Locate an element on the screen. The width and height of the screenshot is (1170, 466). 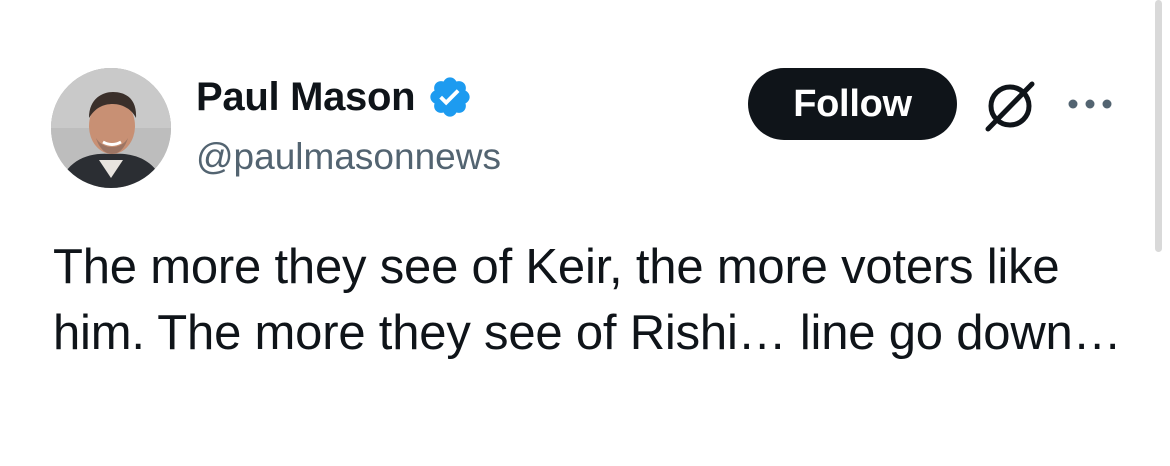
author-name-row: Paul Mason is located at coordinates (348, 97).